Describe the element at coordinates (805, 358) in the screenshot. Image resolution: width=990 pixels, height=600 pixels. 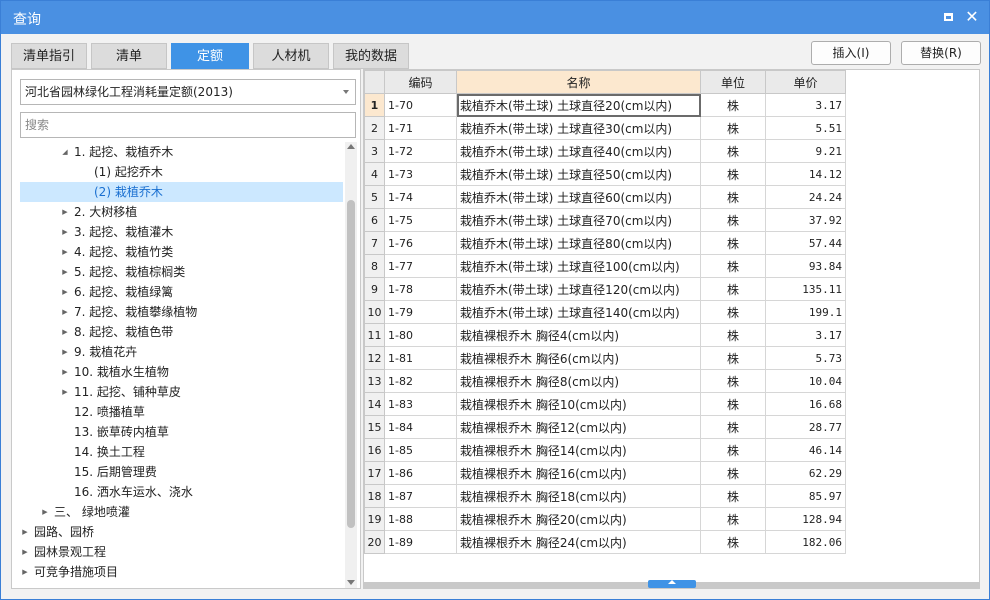
I see `price-cell: 5.73` at that location.